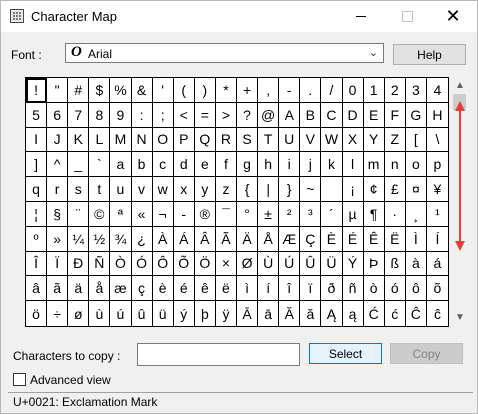 This screenshot has height=414, width=478. I want to click on character-cell: È, so click(332, 239).